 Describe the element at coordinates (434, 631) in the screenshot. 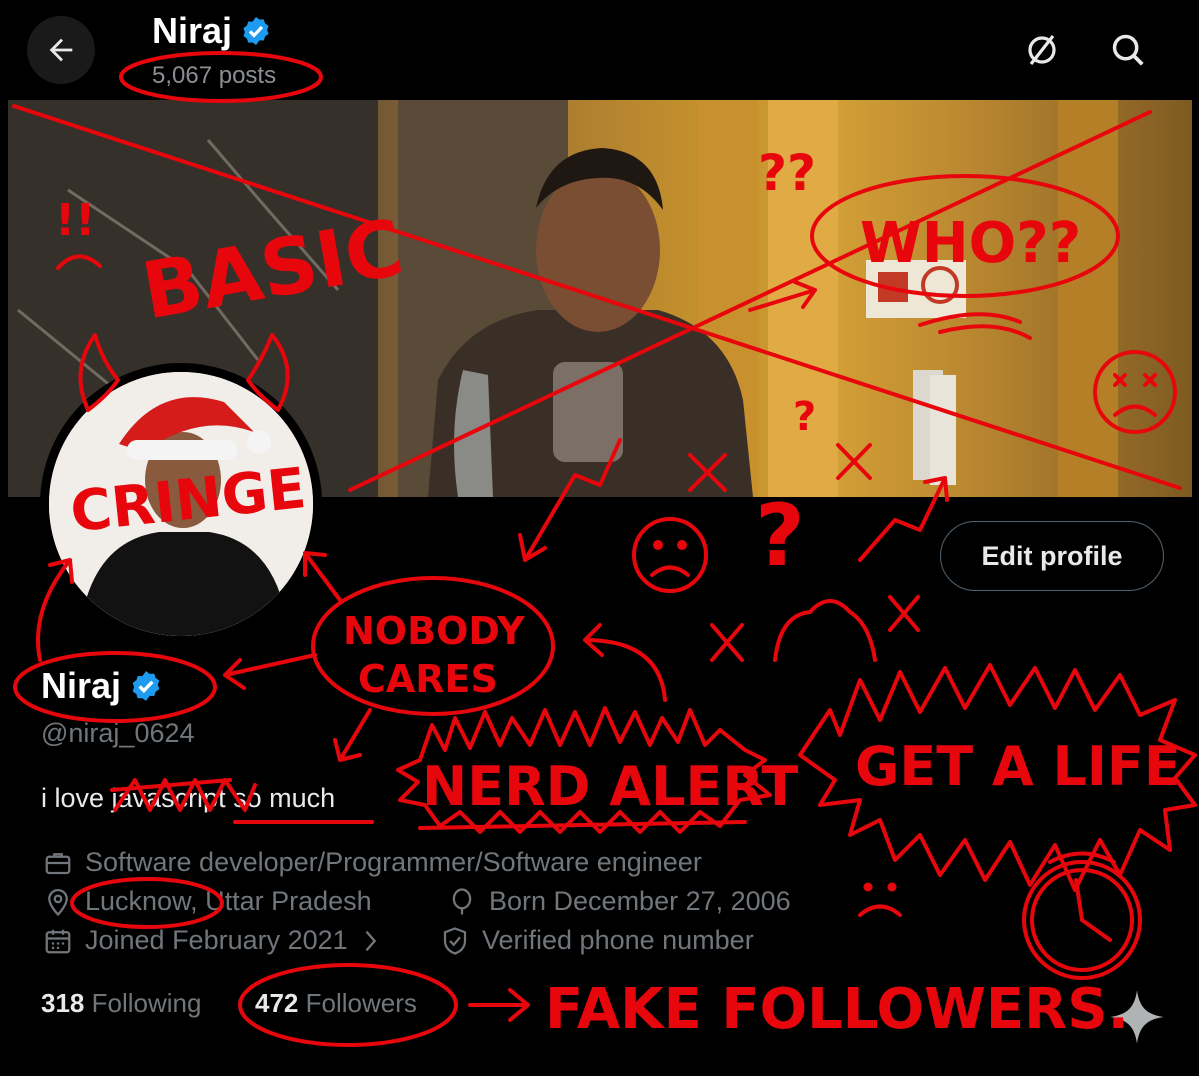

I see `nobody-label: NOBODY` at that location.